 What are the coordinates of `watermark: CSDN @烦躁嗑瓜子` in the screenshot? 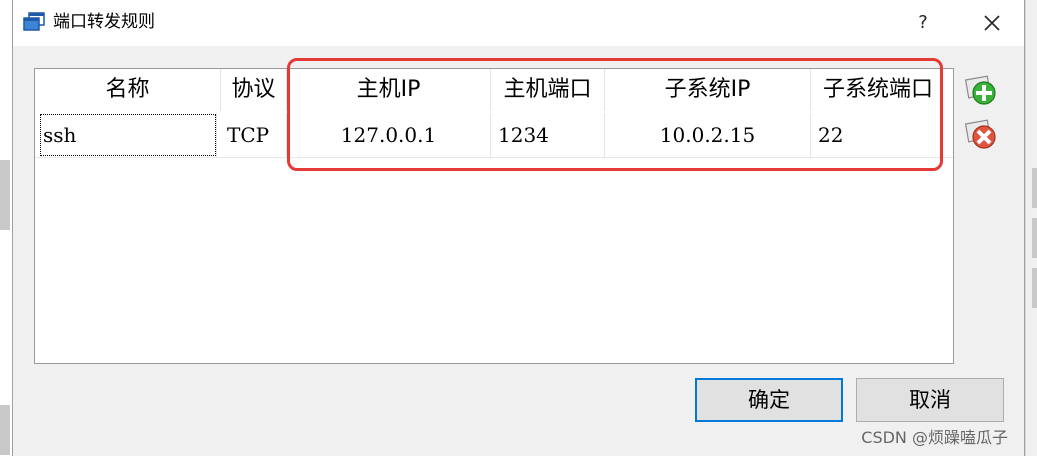 It's located at (934, 437).